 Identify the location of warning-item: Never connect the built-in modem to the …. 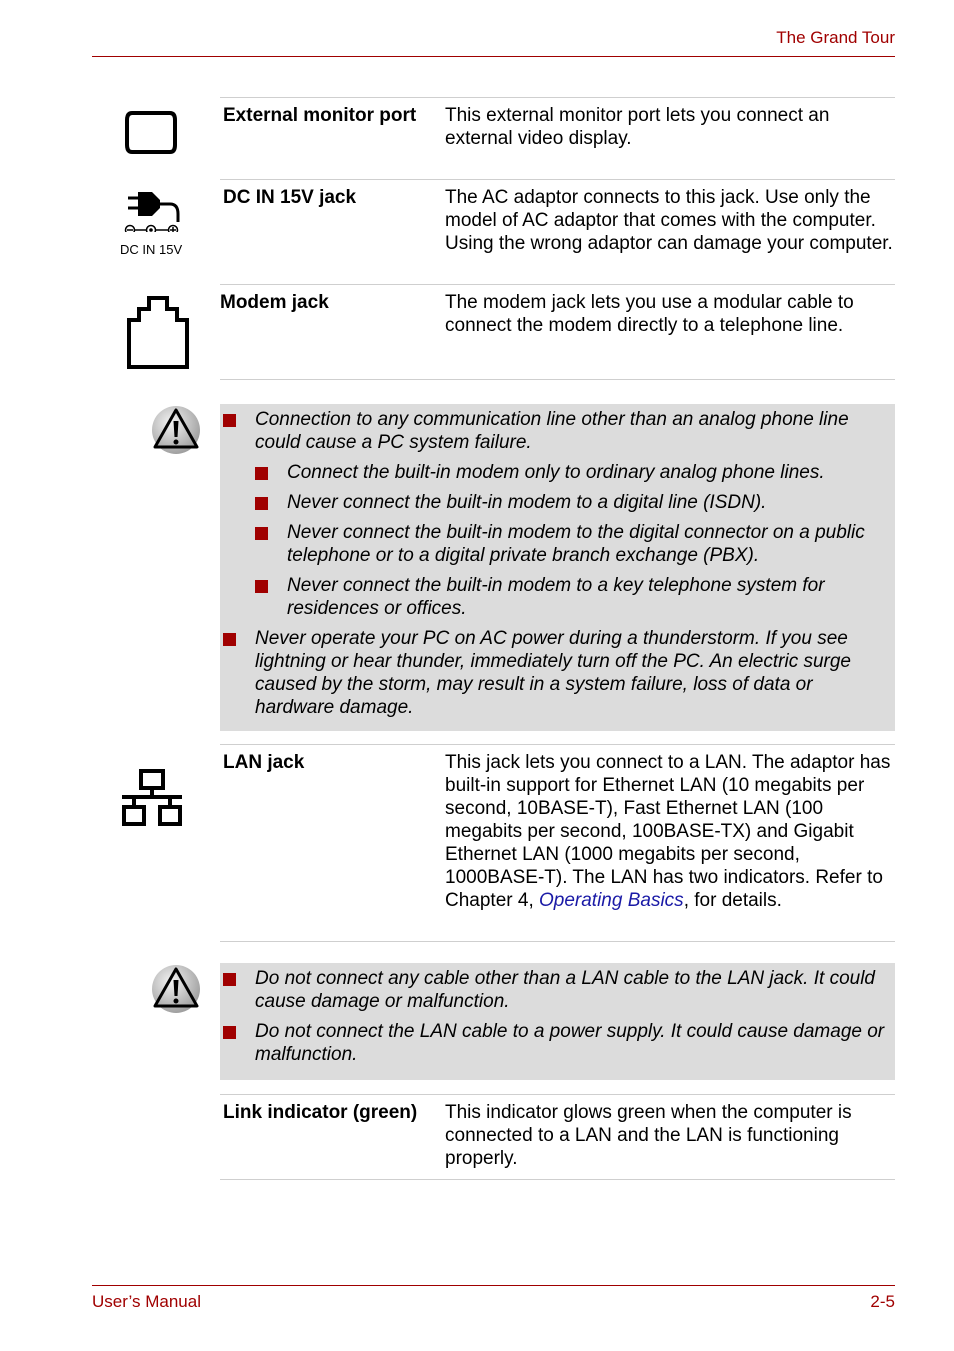
(557, 544).